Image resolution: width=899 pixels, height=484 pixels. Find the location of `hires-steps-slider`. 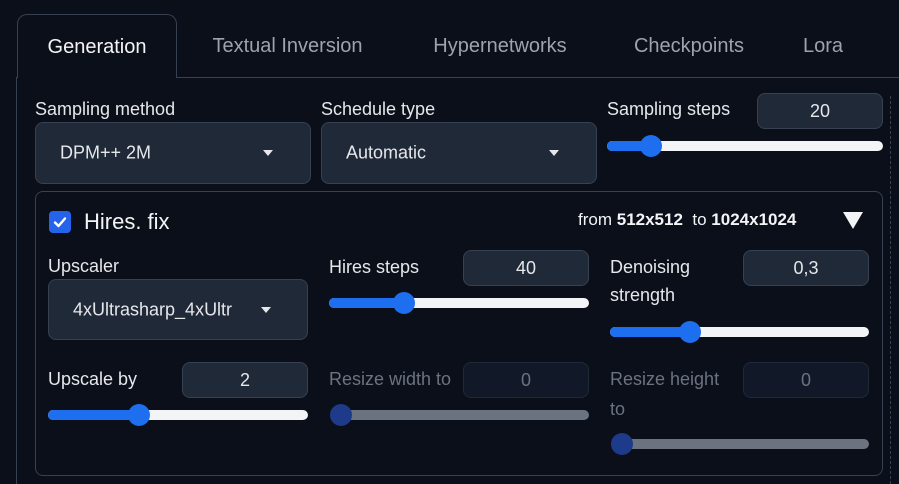

hires-steps-slider is located at coordinates (459, 303).